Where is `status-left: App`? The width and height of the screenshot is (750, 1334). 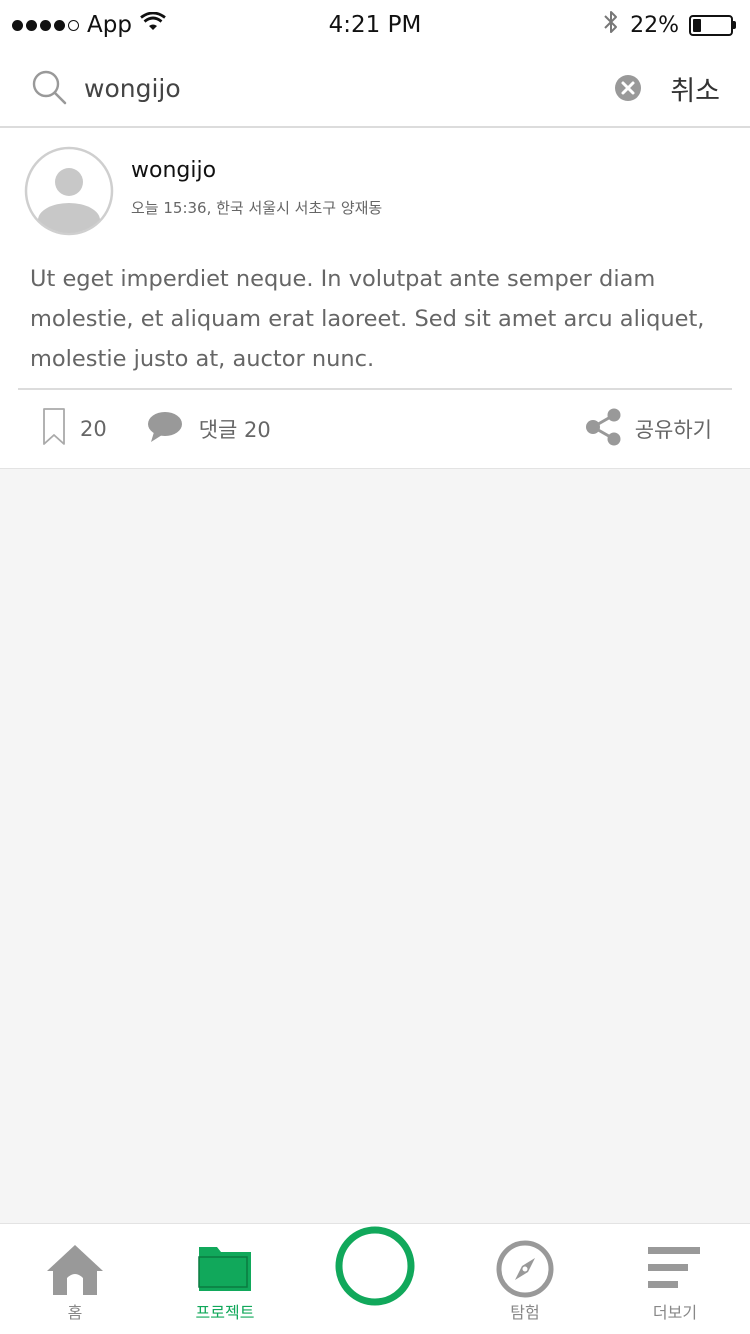 status-left: App is located at coordinates (142, 24).